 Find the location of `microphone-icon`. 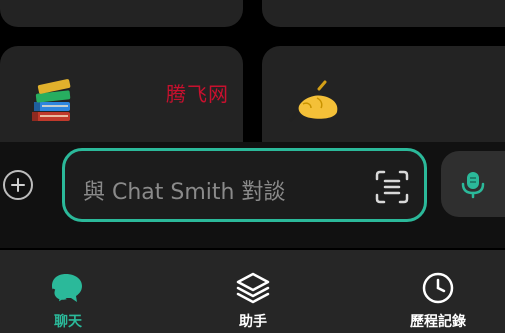

microphone-icon is located at coordinates (473, 185).